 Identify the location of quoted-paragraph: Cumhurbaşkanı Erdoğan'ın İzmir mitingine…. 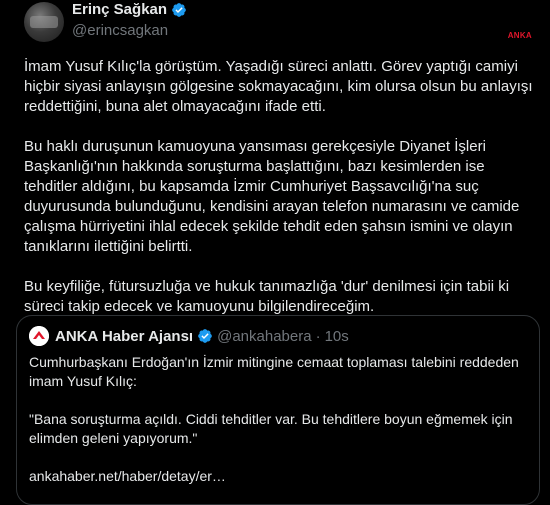
(274, 371).